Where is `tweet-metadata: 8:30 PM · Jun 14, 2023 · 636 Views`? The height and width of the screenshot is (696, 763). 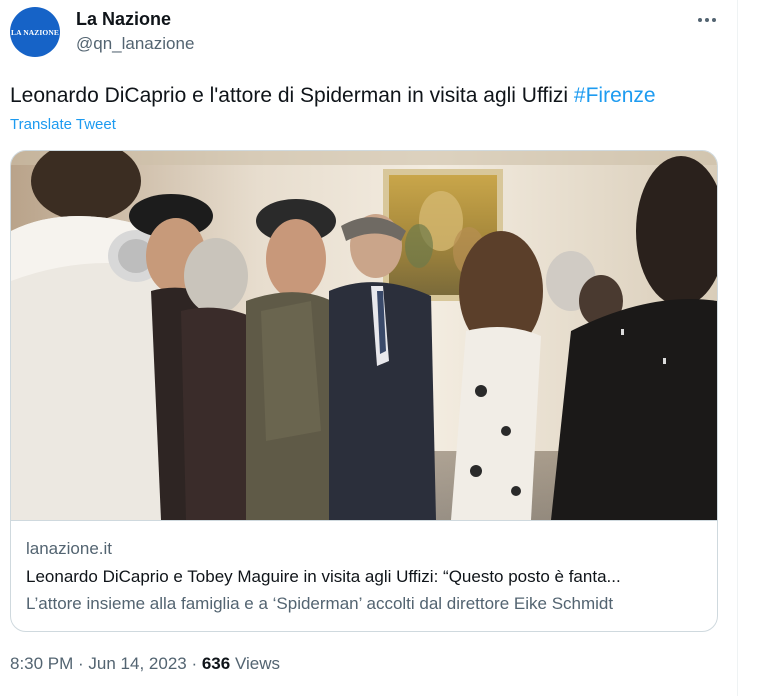 tweet-metadata: 8:30 PM · Jun 14, 2023 · 636 Views is located at coordinates (145, 664).